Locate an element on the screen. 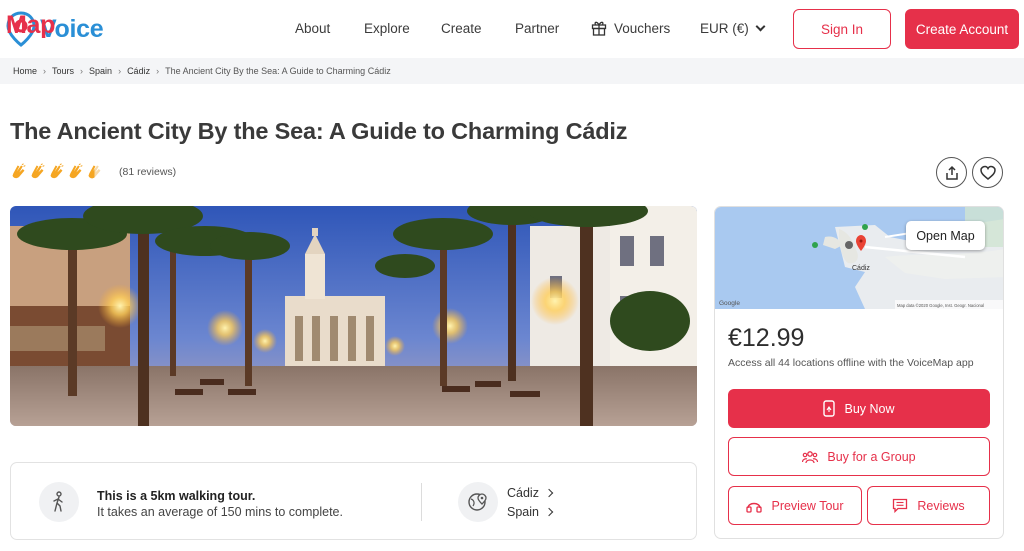 The width and height of the screenshot is (1024, 551). walking-icon is located at coordinates (58, 501).